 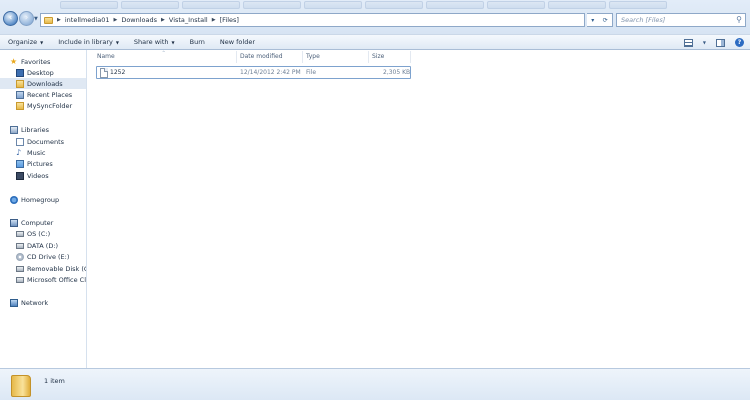 I want to click on nav-homegroup: Homegroup, so click(x=43, y=199).